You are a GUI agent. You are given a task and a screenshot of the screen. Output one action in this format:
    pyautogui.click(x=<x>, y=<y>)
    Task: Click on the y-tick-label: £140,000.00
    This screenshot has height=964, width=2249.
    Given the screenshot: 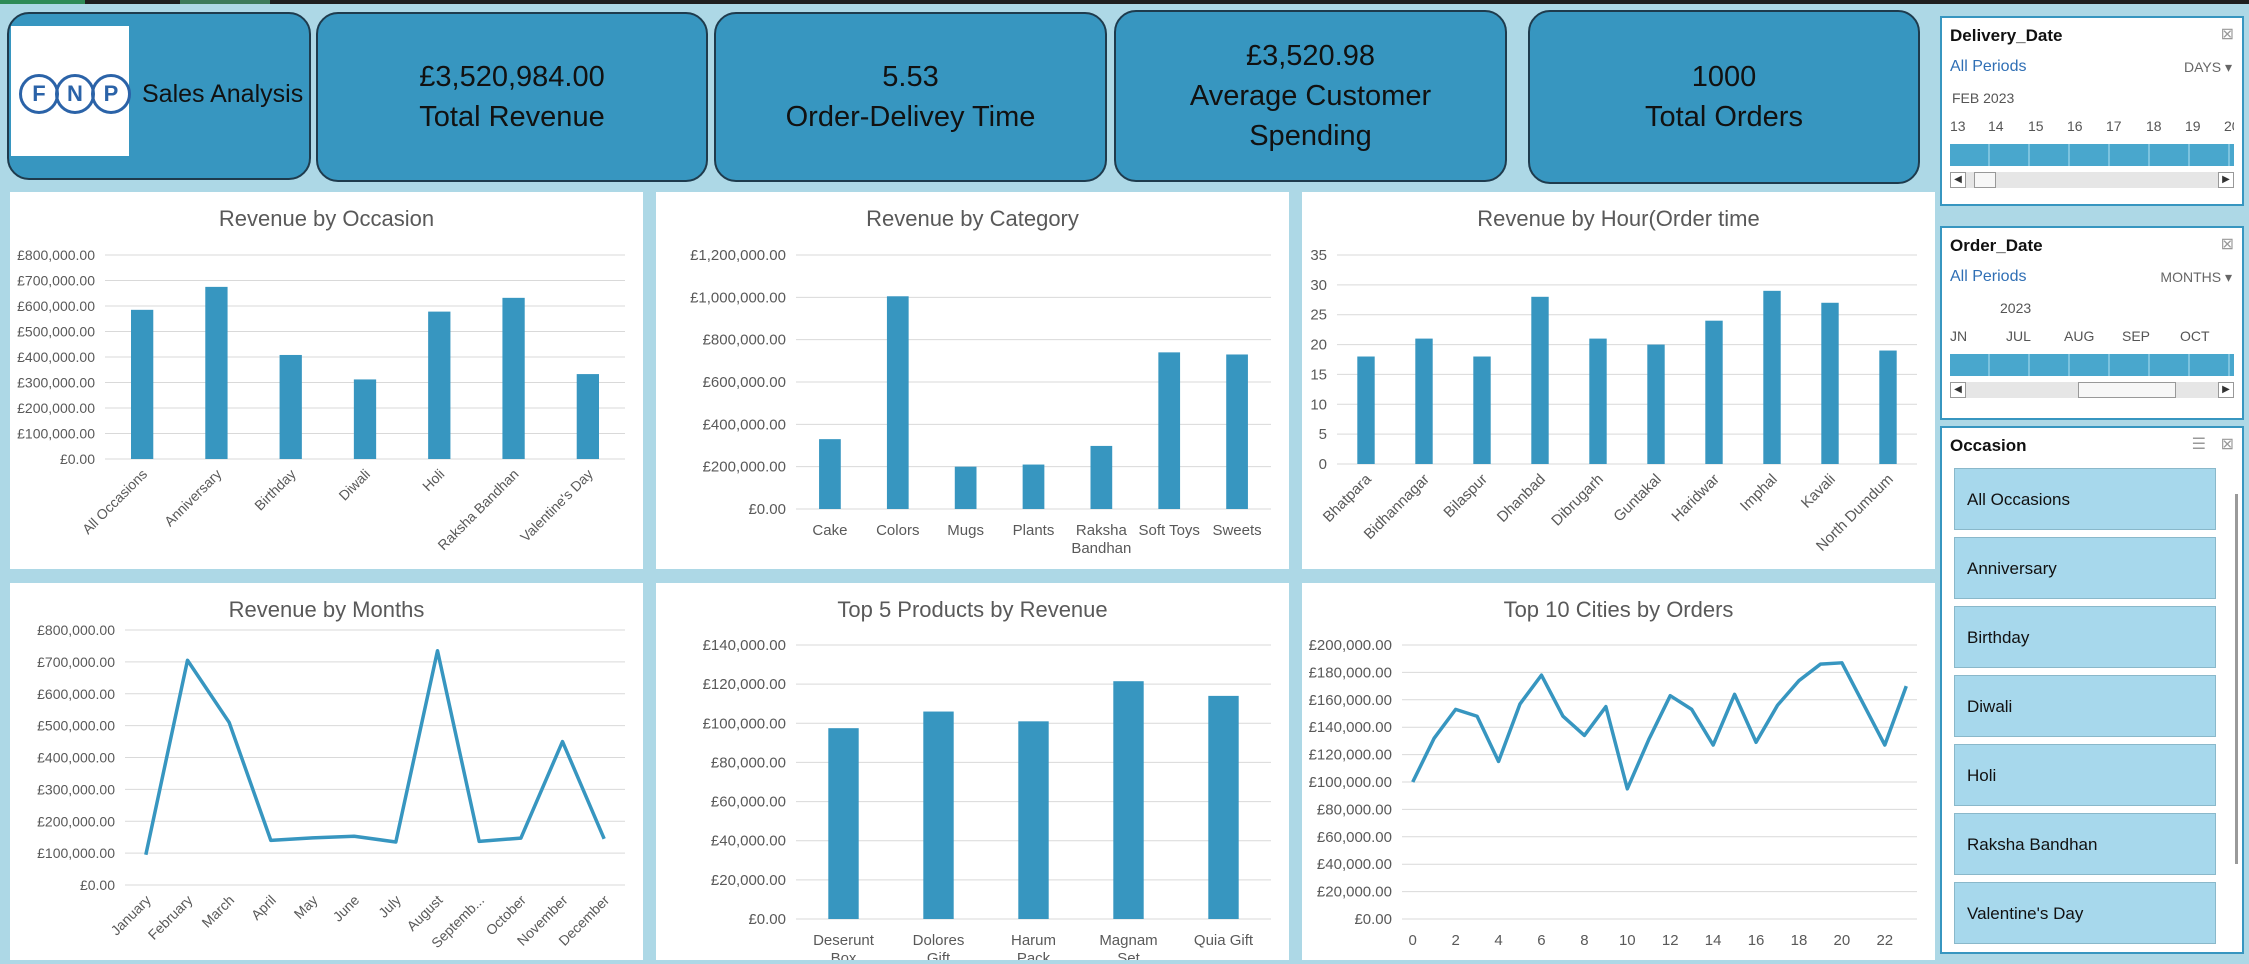 What is the action you would take?
    pyautogui.click(x=744, y=645)
    